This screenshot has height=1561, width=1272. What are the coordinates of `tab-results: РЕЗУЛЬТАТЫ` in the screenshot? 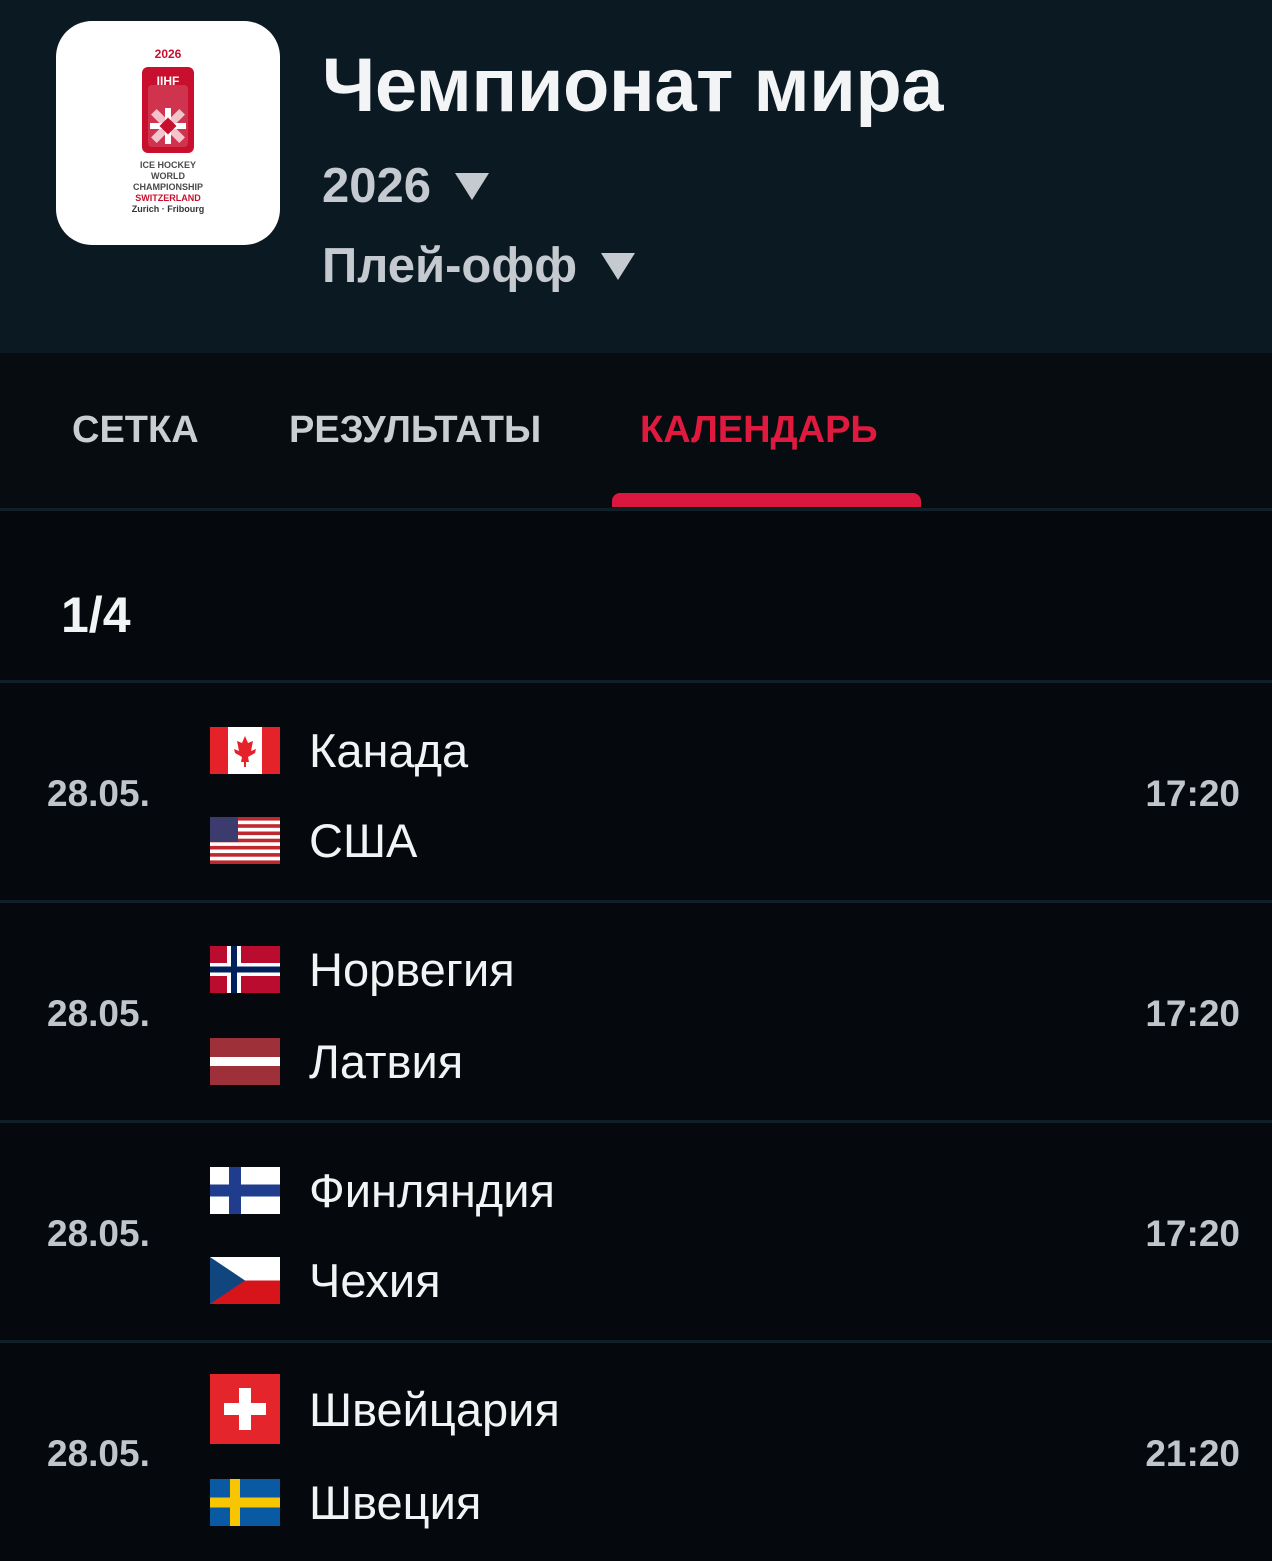 It's located at (415, 430).